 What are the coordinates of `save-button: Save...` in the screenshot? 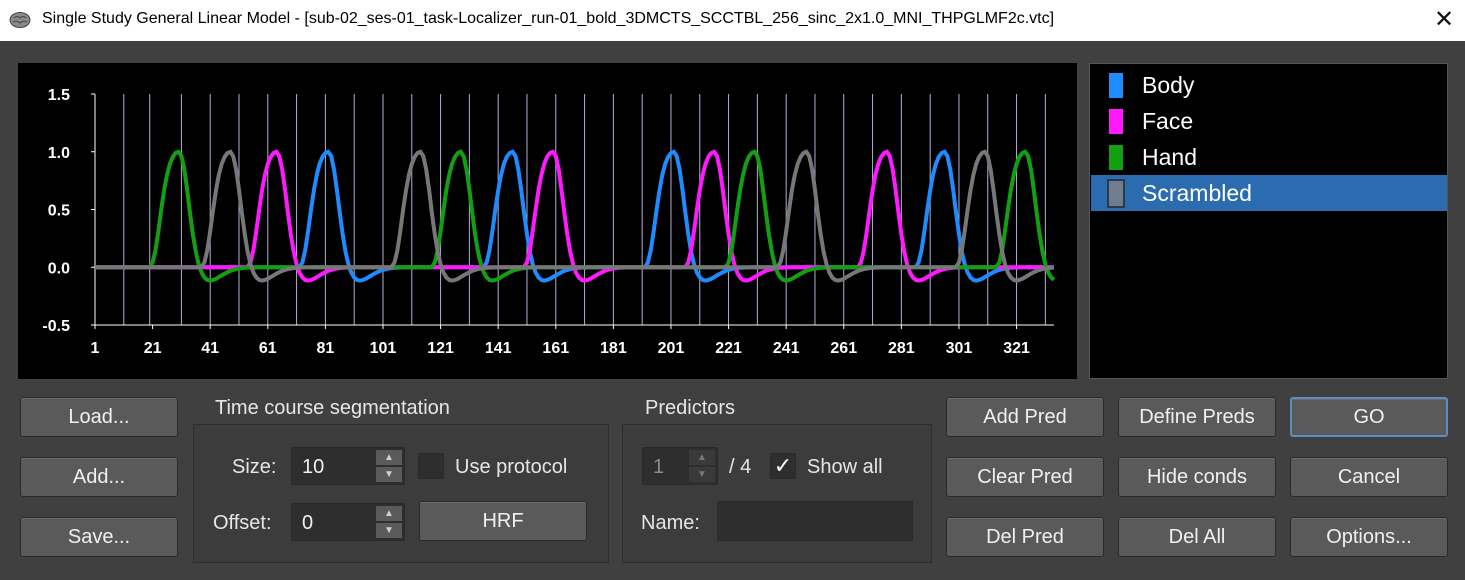 It's located at (99, 537).